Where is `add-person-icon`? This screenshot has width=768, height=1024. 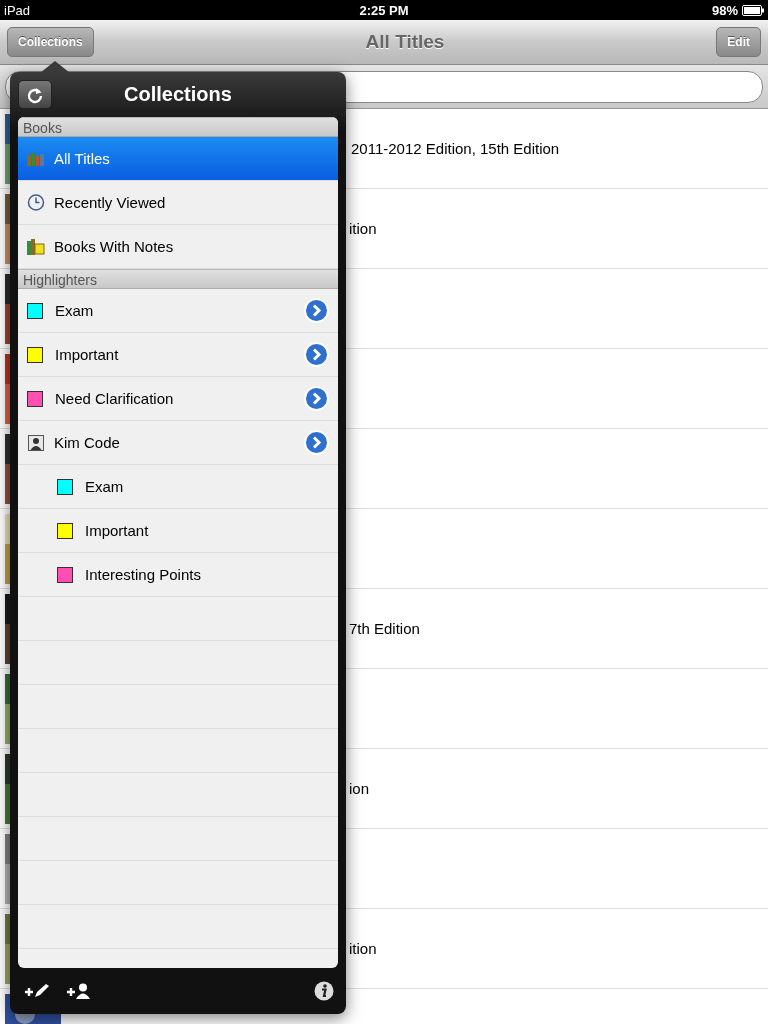 add-person-icon is located at coordinates (78, 991).